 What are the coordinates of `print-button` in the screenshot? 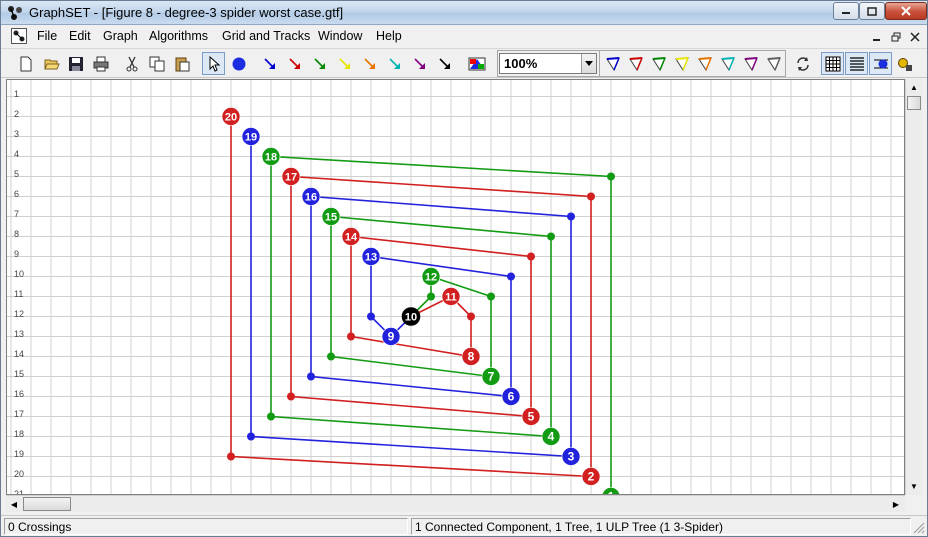 It's located at (100, 63).